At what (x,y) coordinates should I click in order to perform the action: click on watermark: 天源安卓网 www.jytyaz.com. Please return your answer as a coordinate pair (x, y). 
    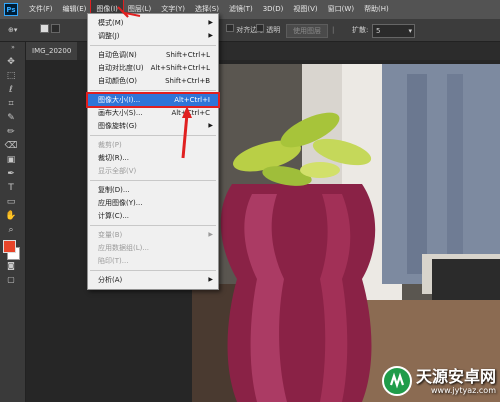
    Looking at the image, I should click on (438, 381).